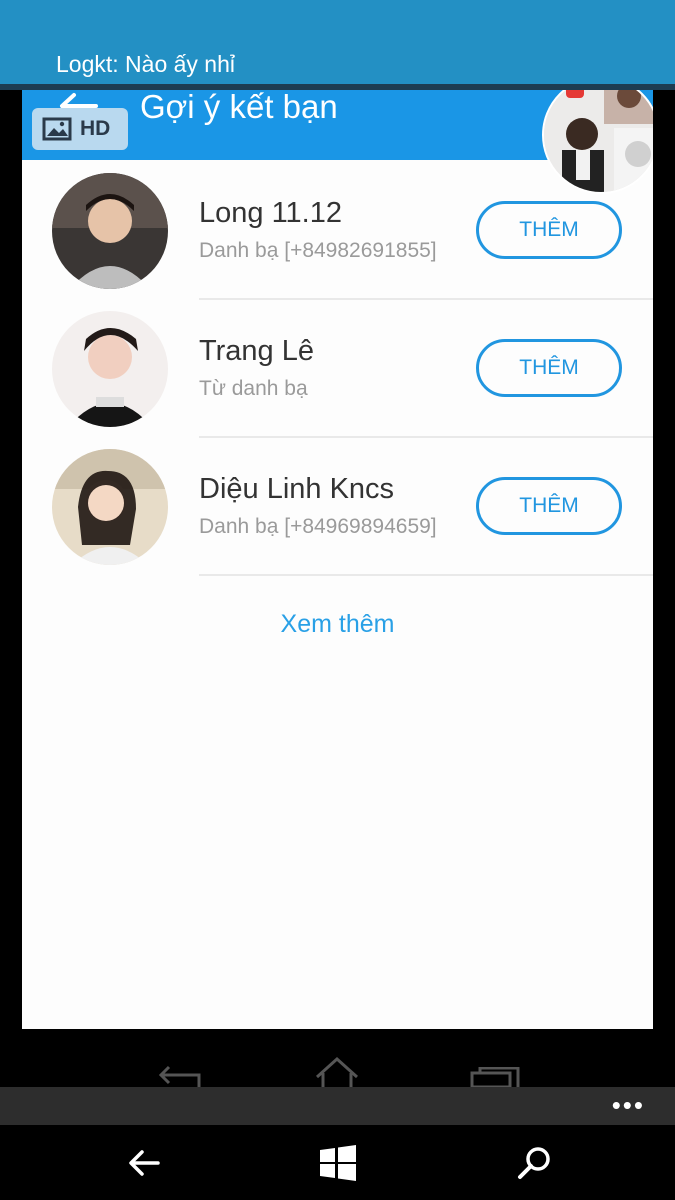  Describe the element at coordinates (337, 42) in the screenshot. I see `top-header: Logkt: Nào ấy nhỉ` at that location.